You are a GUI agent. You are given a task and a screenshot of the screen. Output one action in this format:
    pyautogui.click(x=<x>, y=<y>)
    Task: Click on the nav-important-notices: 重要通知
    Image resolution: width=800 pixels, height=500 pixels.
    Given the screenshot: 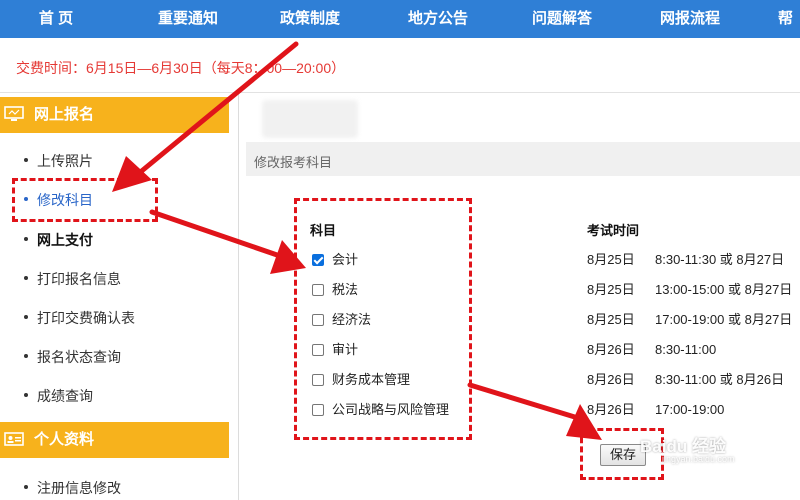 What is the action you would take?
    pyautogui.click(x=188, y=19)
    